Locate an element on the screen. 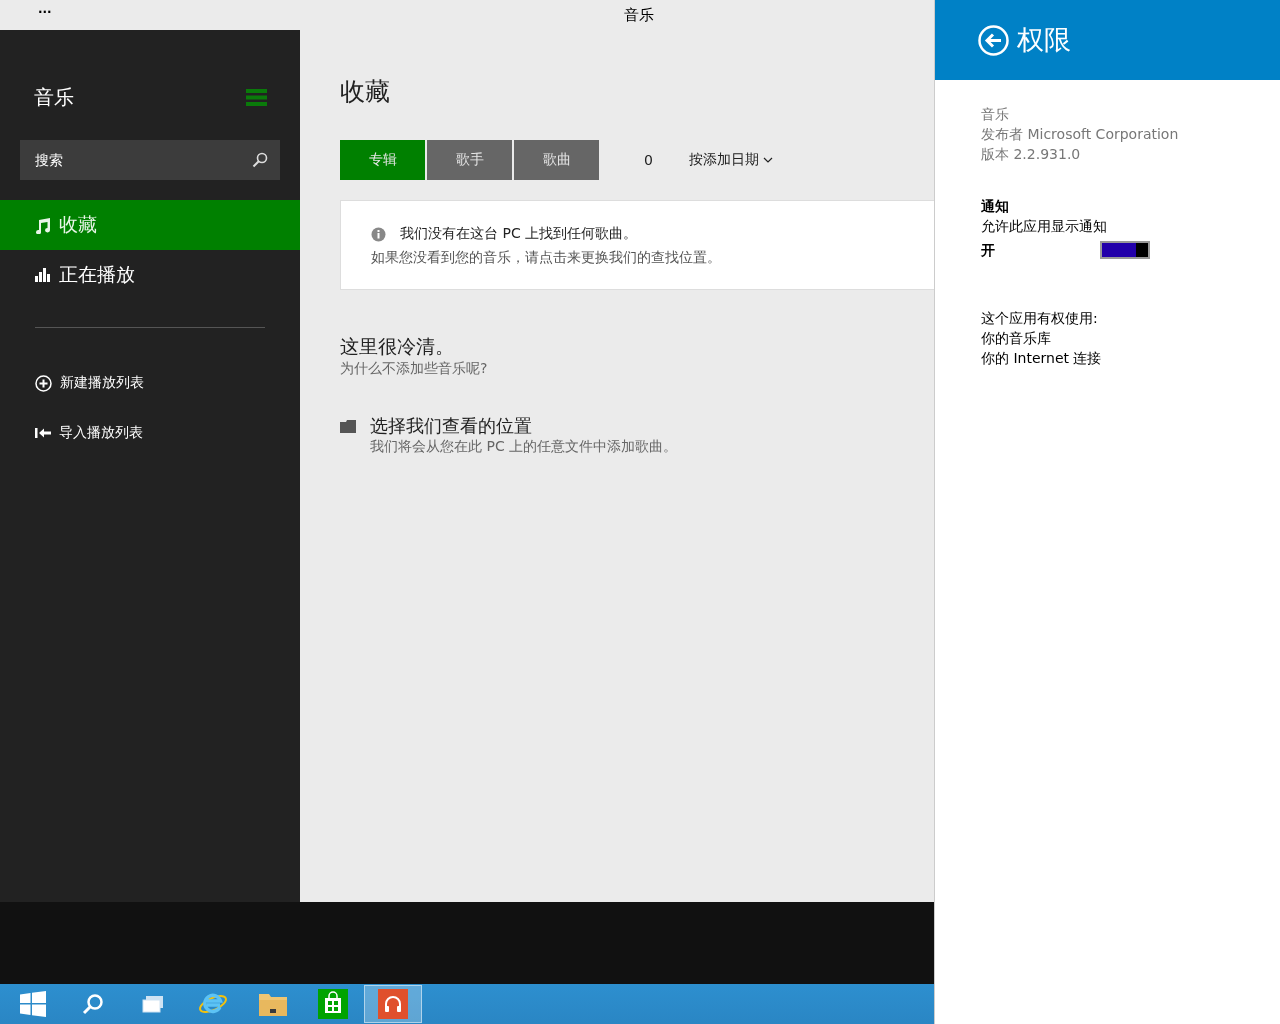 Image resolution: width=1280 pixels, height=1024 pixels. tab: 歌手 is located at coordinates (469, 160).